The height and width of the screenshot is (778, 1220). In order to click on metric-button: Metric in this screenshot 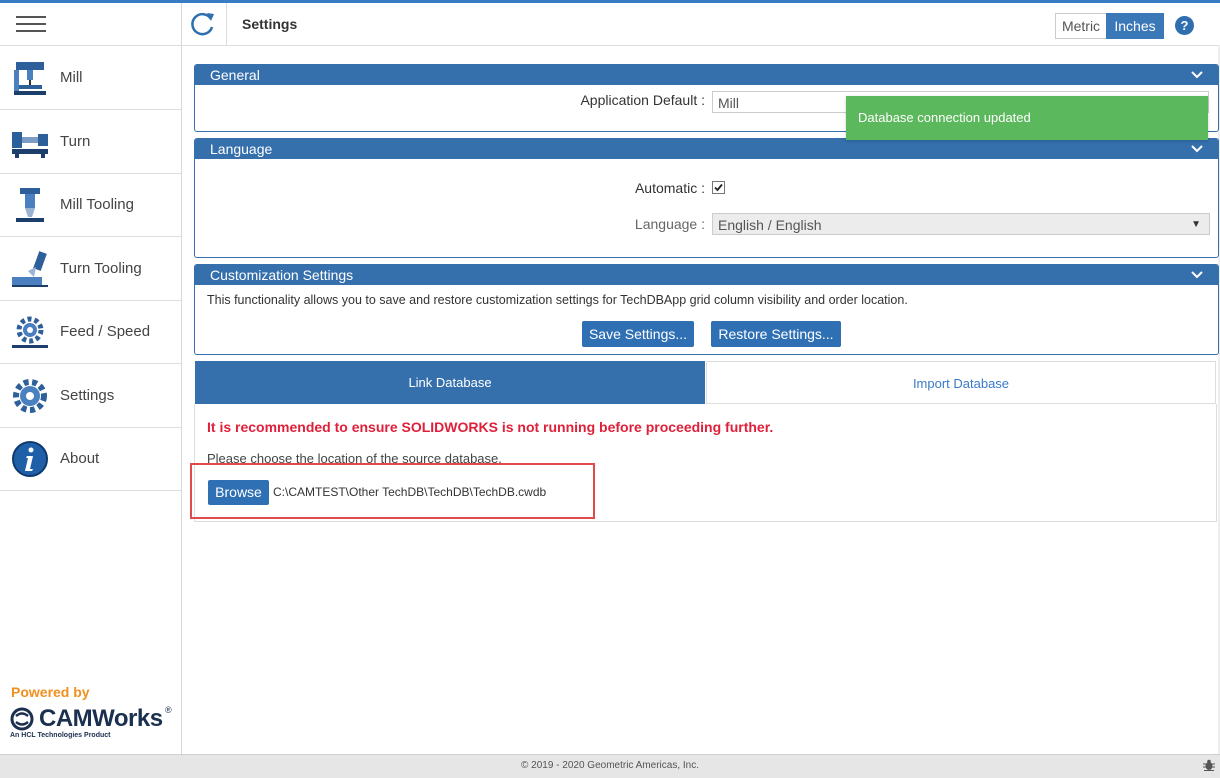, I will do `click(1080, 26)`.